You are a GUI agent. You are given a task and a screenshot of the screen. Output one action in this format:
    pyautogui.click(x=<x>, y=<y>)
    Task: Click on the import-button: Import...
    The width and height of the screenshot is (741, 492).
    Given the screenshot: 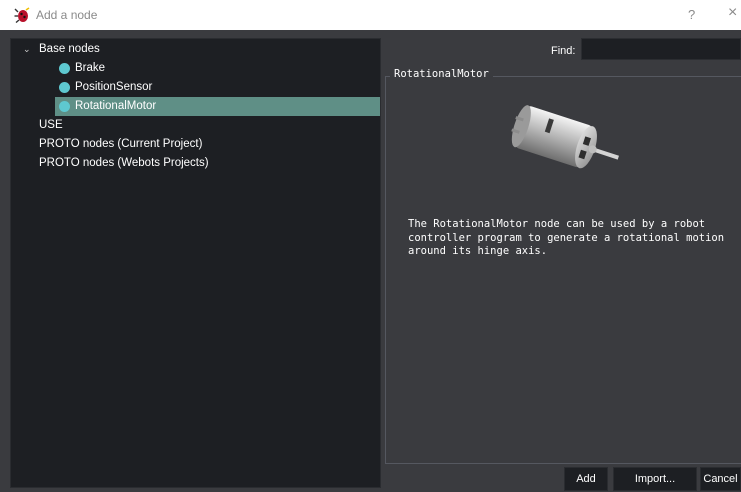 What is the action you would take?
    pyautogui.click(x=655, y=479)
    